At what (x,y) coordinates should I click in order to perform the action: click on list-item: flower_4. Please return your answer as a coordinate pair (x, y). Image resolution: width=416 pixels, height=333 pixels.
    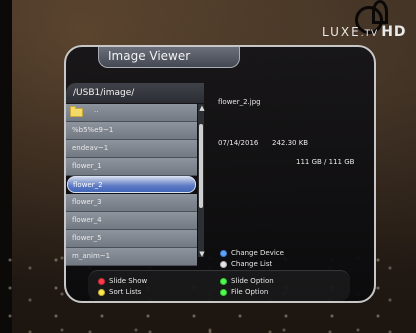
    Looking at the image, I should click on (131, 221).